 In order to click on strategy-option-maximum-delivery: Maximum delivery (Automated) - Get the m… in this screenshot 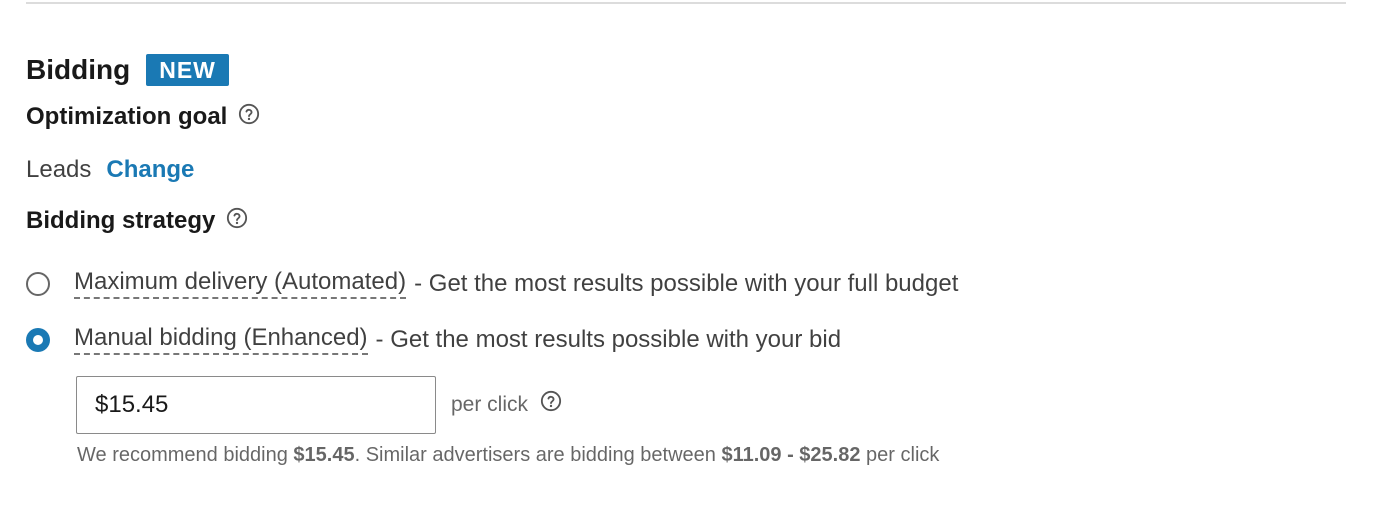, I will do `click(492, 283)`.